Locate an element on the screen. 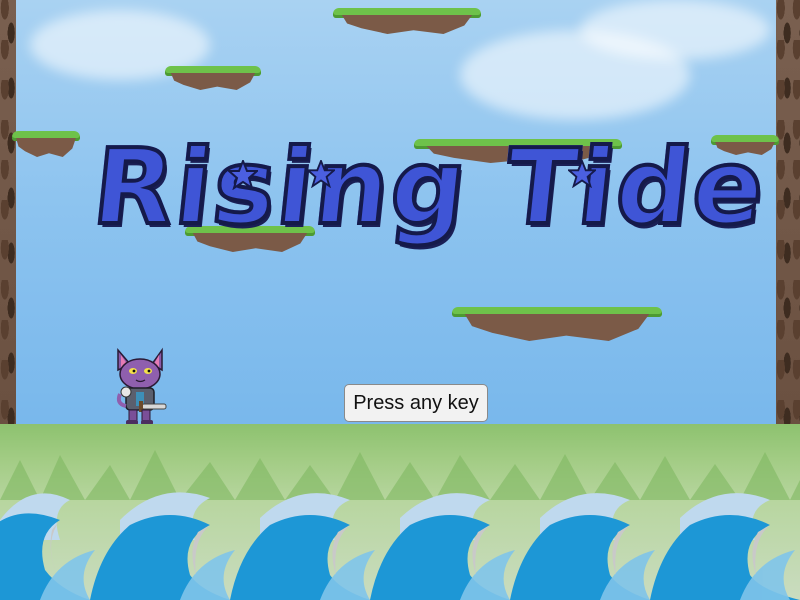 The height and width of the screenshot is (600, 800). cloud is located at coordinates (675, 30).